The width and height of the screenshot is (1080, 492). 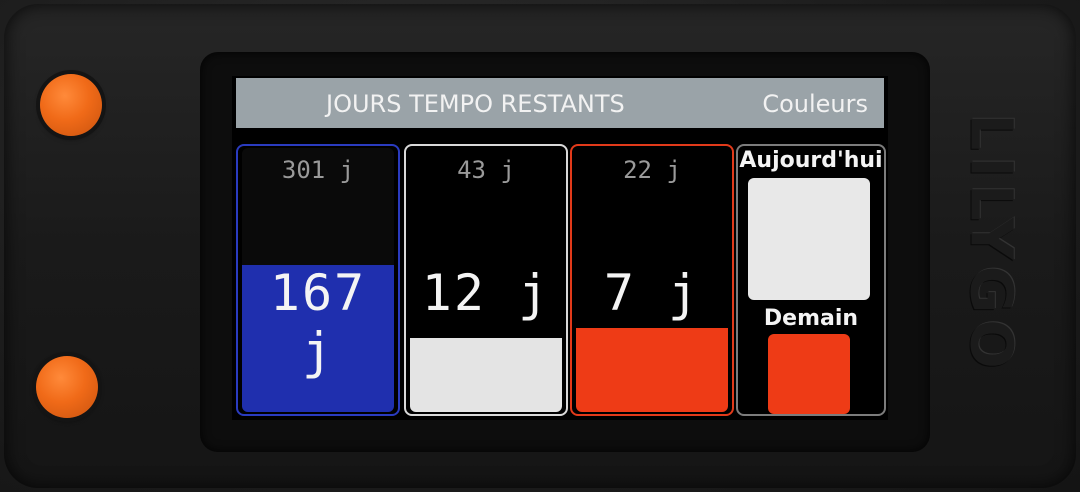 I want to click on header-colors-label: Couleurs, so click(x=815, y=104).